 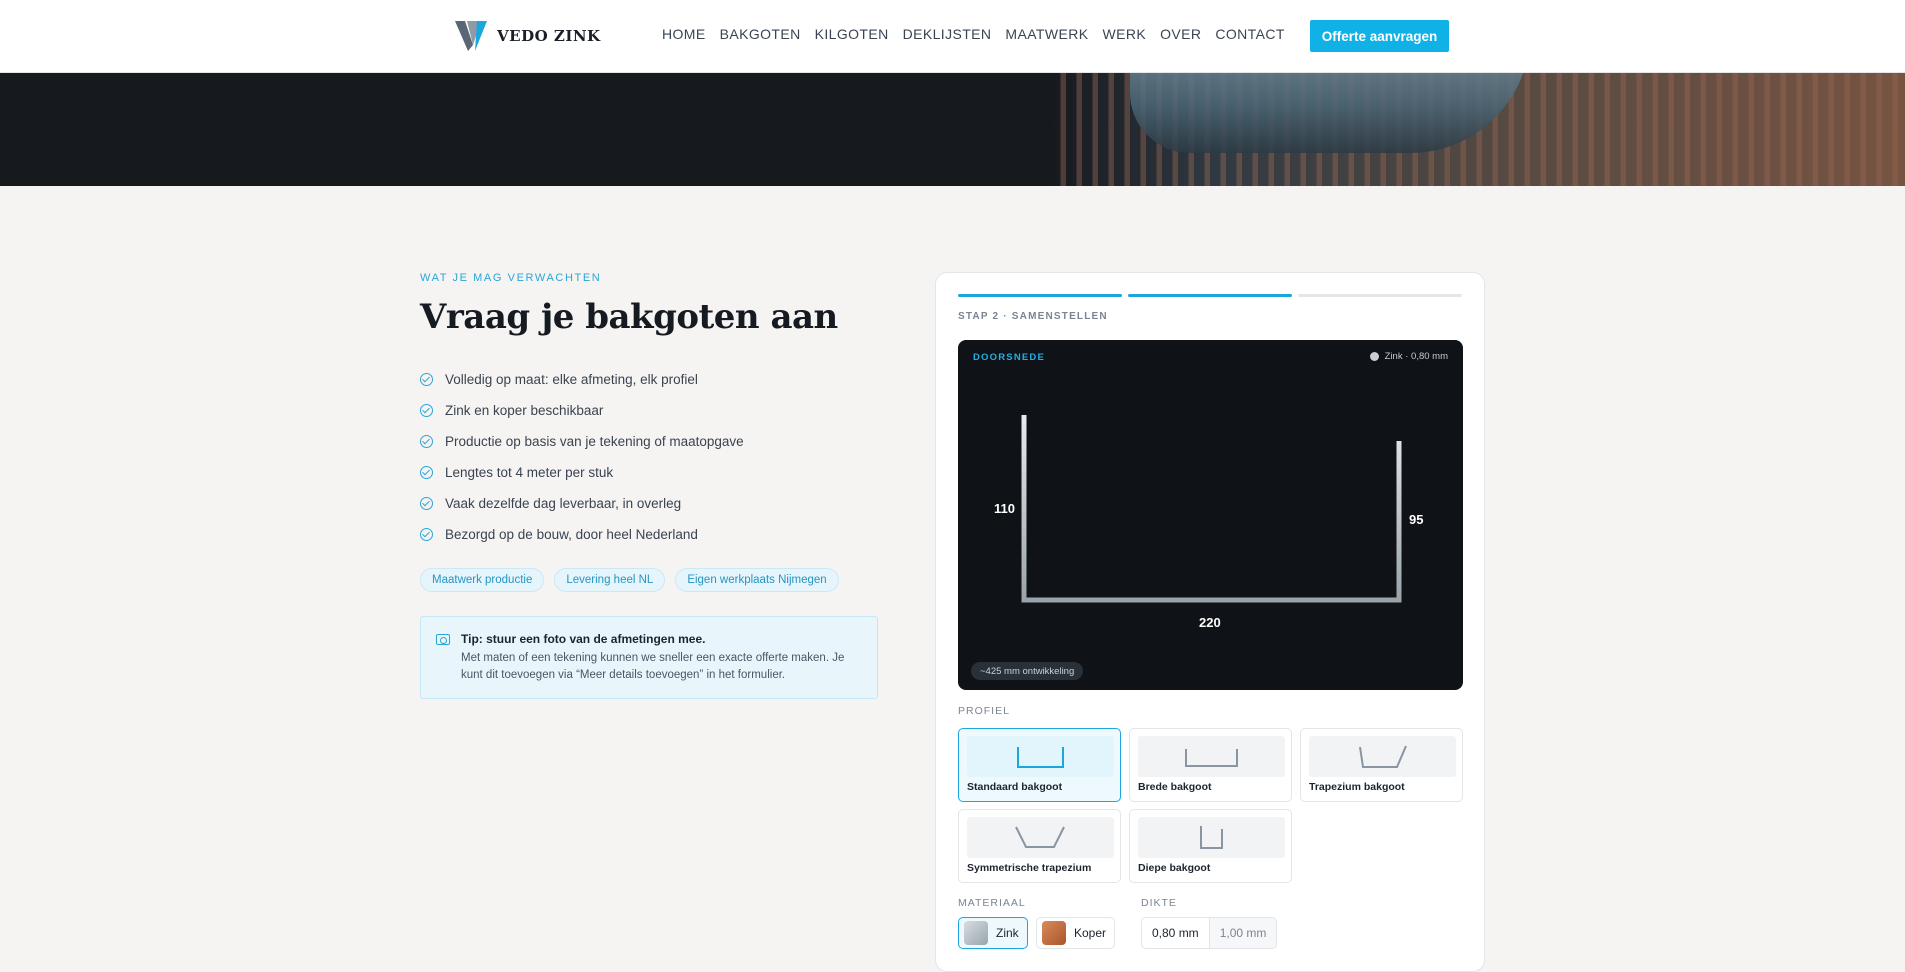 What do you see at coordinates (757, 580) in the screenshot?
I see `chip-werkplaats: Eigen werkplaats Nijmegen` at bounding box center [757, 580].